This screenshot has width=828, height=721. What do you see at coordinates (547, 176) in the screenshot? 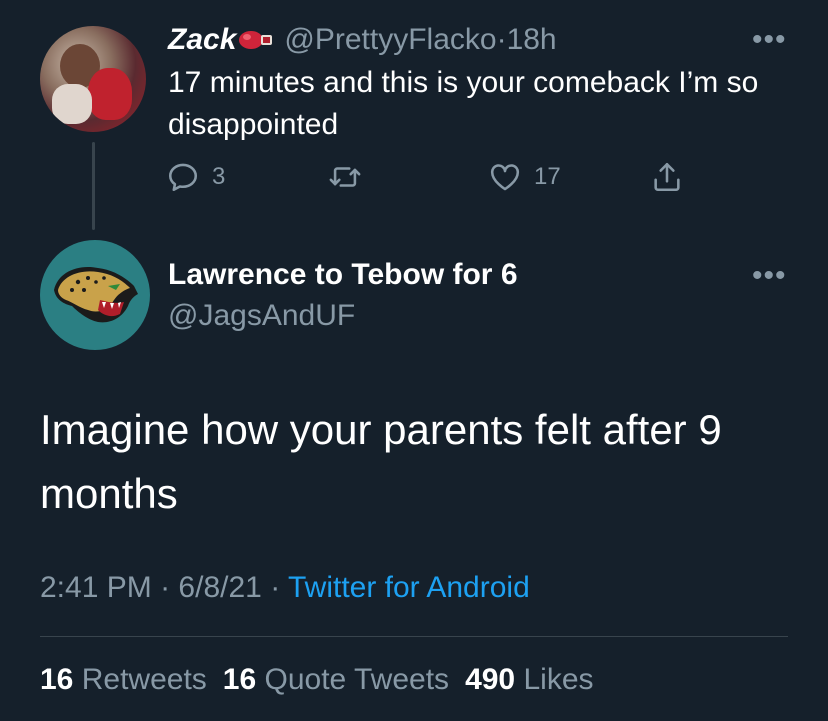
I see `like-count: 17` at bounding box center [547, 176].